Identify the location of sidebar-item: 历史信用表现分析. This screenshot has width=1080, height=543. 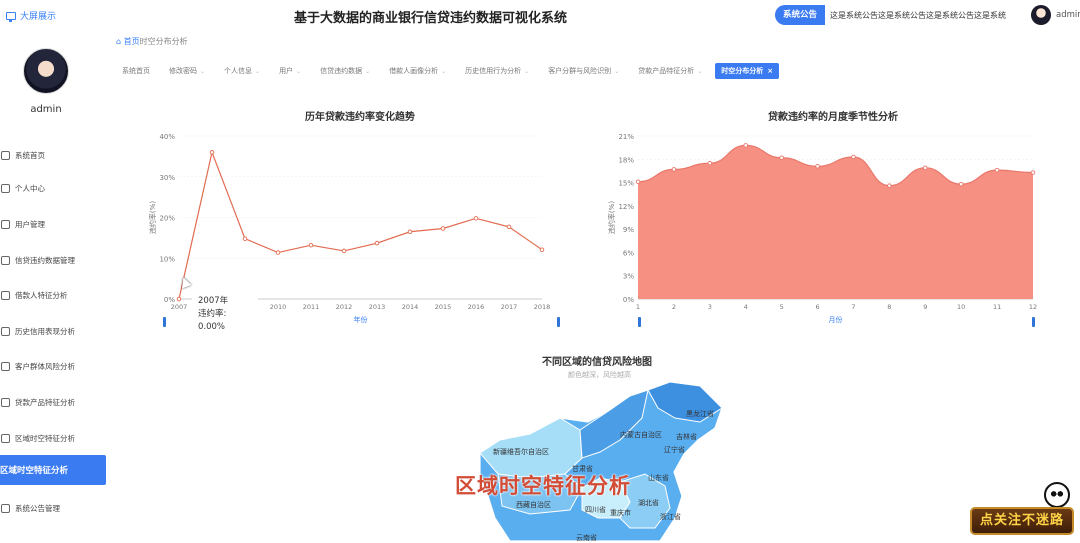
(53, 331).